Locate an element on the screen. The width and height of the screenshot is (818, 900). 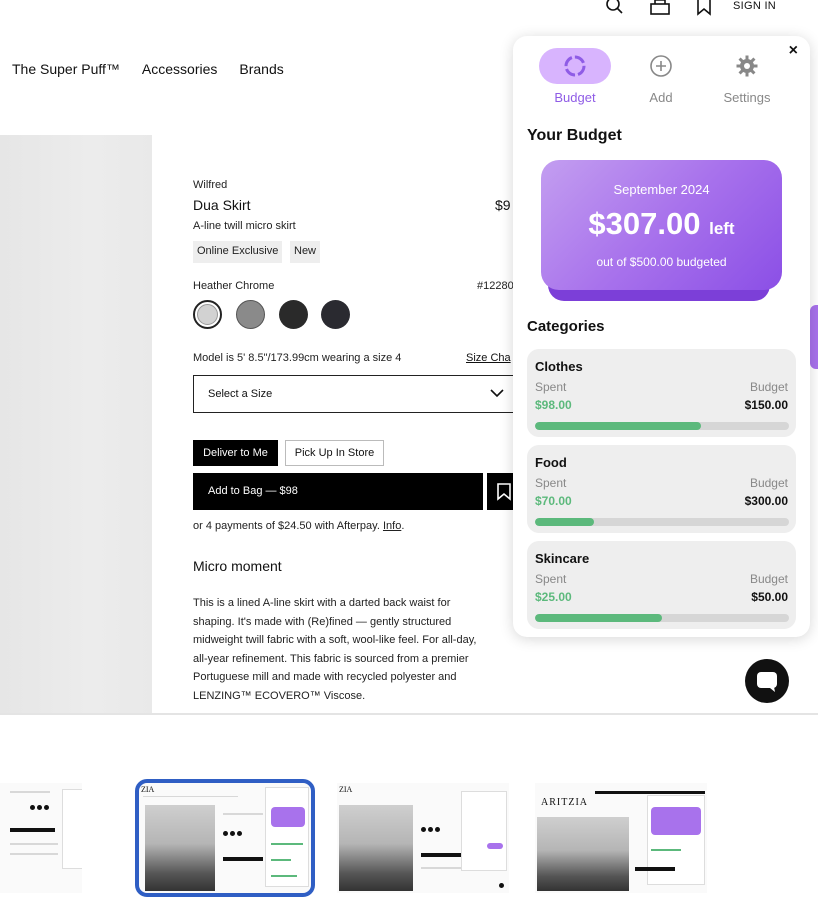
size-select: Select a Size is located at coordinates (357, 394).